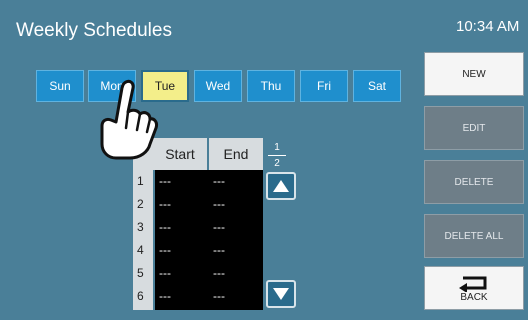 The image size is (528, 320). What do you see at coordinates (236, 154) in the screenshot?
I see `end-header: End` at bounding box center [236, 154].